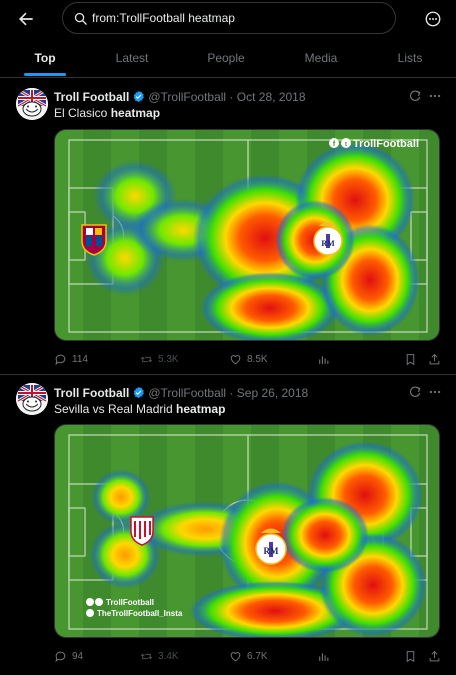 The width and height of the screenshot is (456, 675). I want to click on back-arrow-icon, so click(26, 19).